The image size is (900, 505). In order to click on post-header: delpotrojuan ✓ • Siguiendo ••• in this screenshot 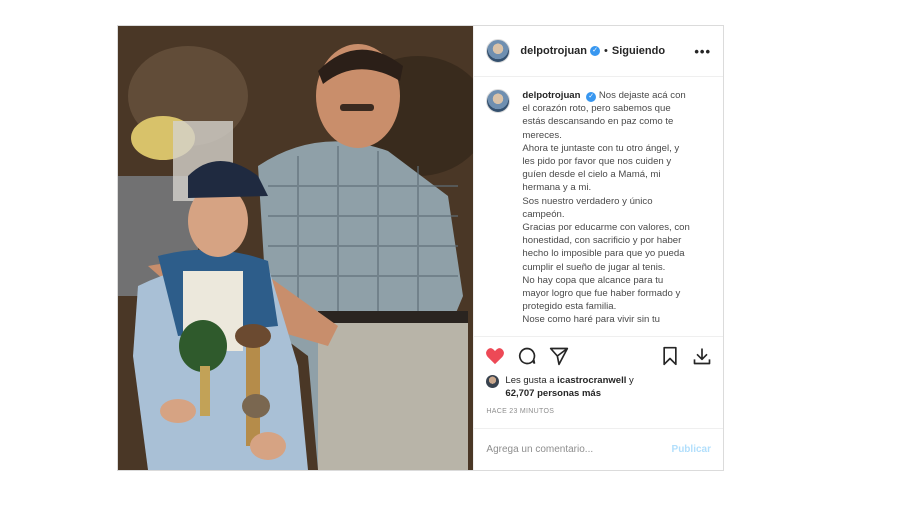, I will do `click(598, 51)`.